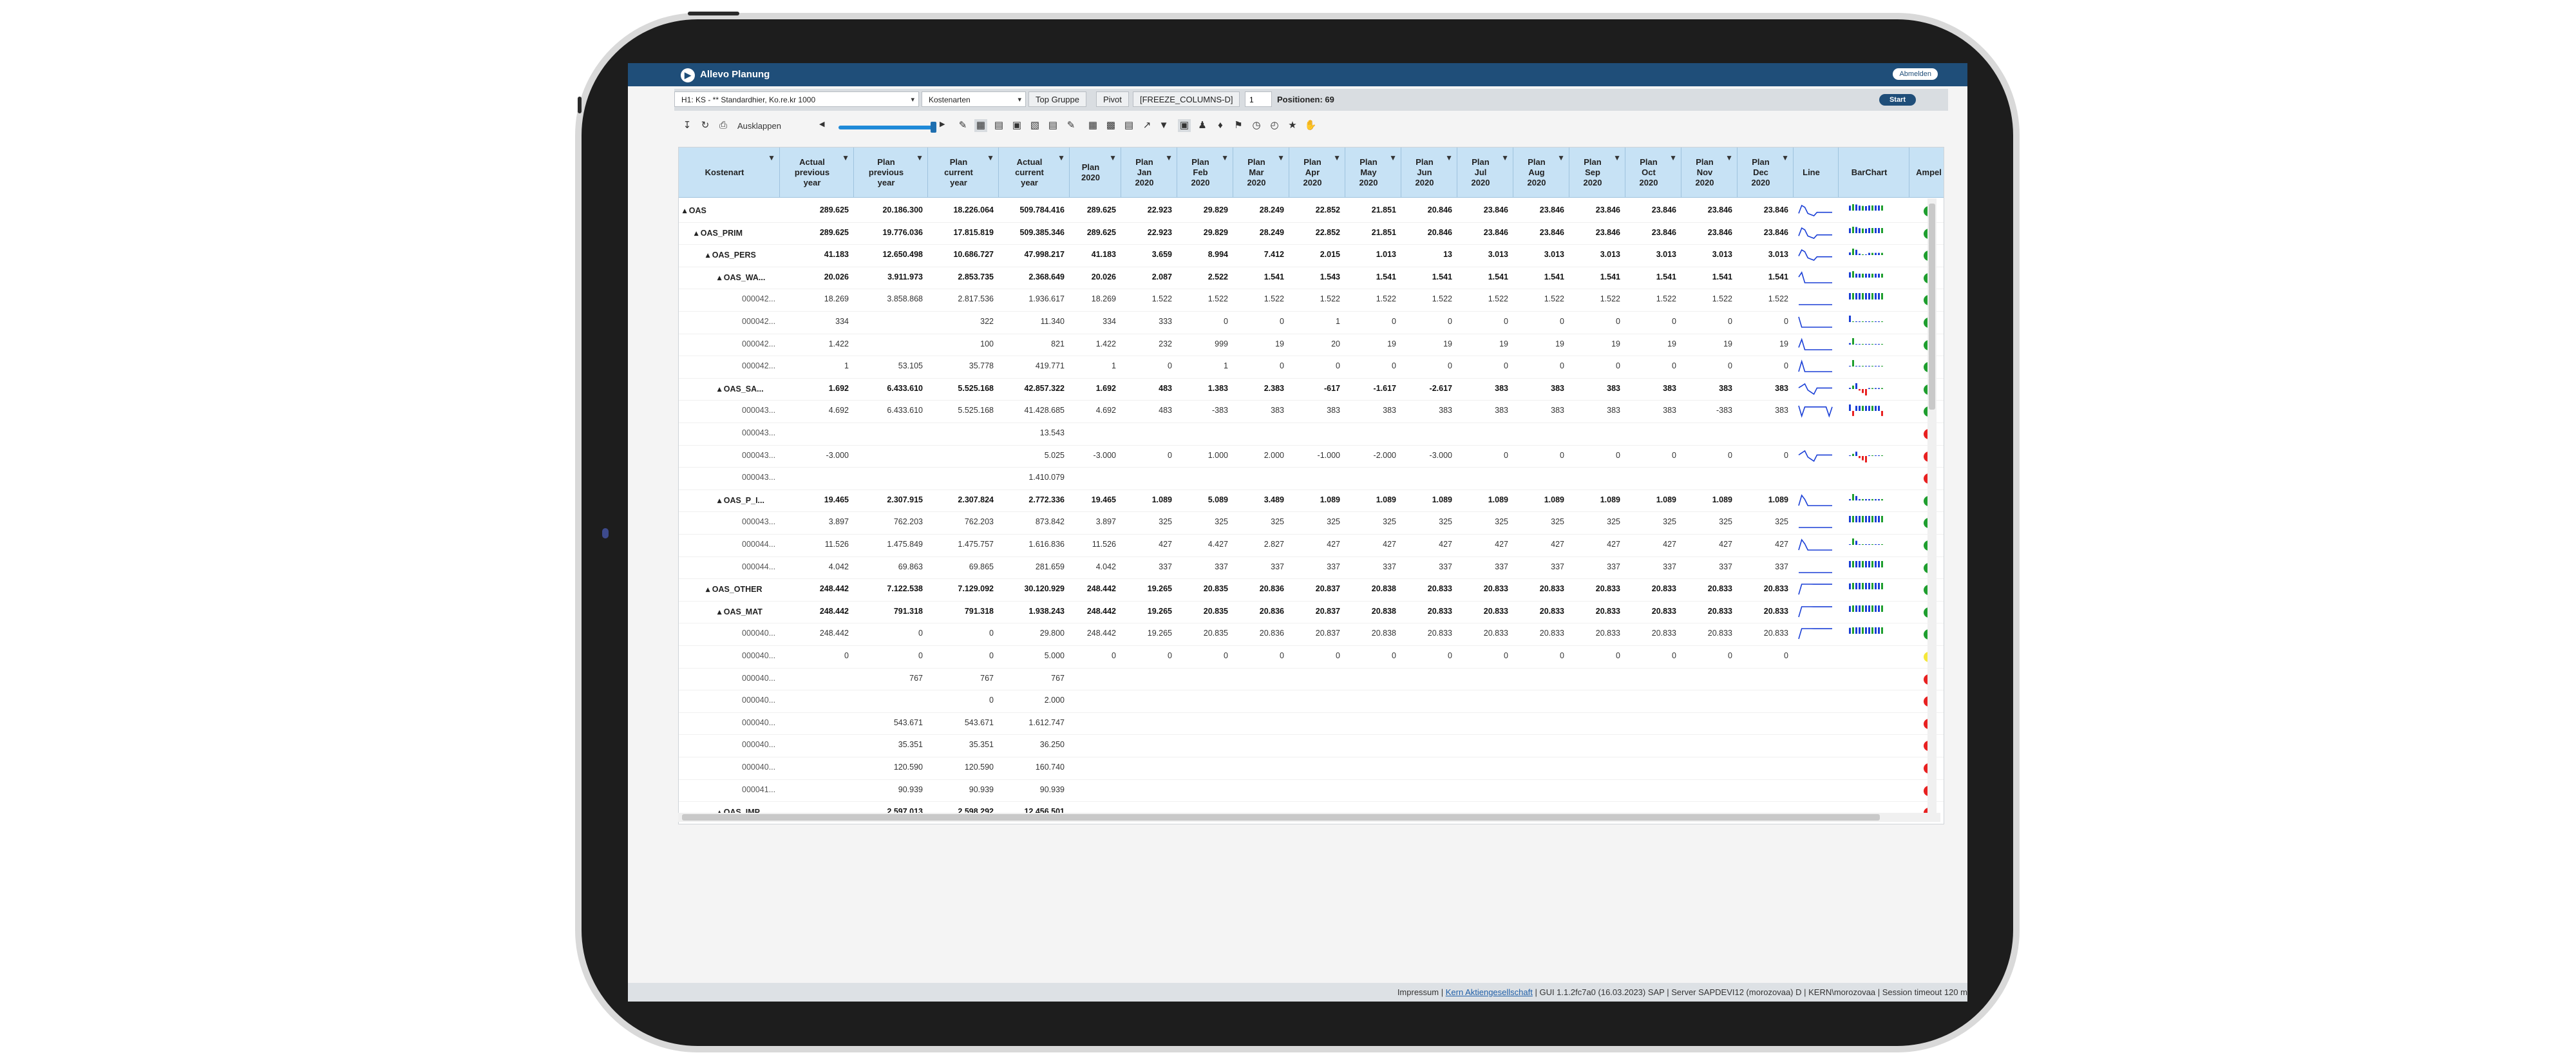 Image resolution: width=2576 pixels, height=1055 pixels. I want to click on table-cell: 2.817.536, so click(961, 299).